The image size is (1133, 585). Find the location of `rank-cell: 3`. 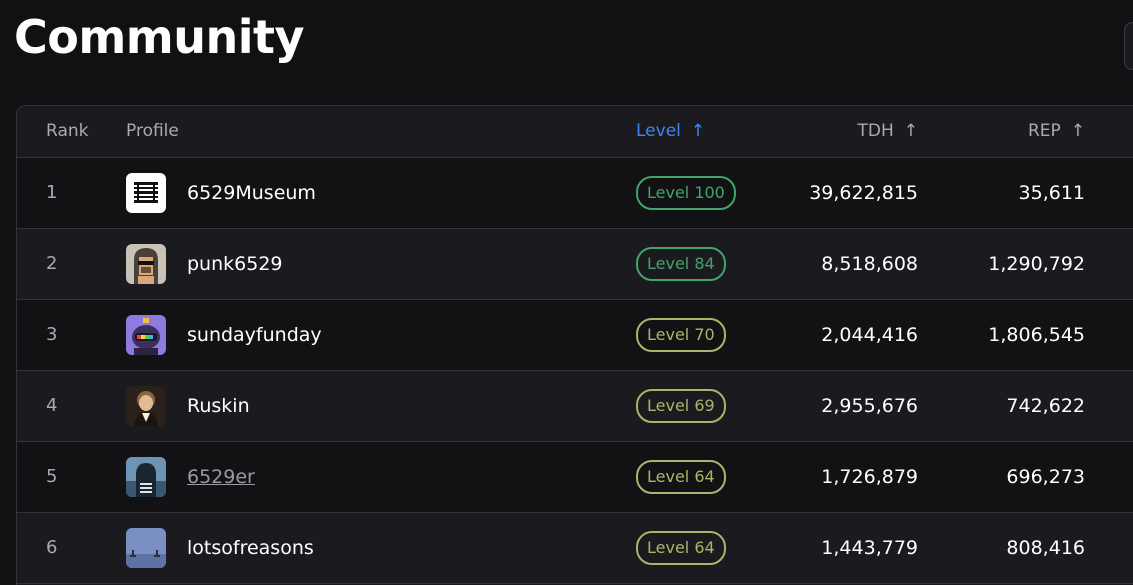

rank-cell: 3 is located at coordinates (52, 334).